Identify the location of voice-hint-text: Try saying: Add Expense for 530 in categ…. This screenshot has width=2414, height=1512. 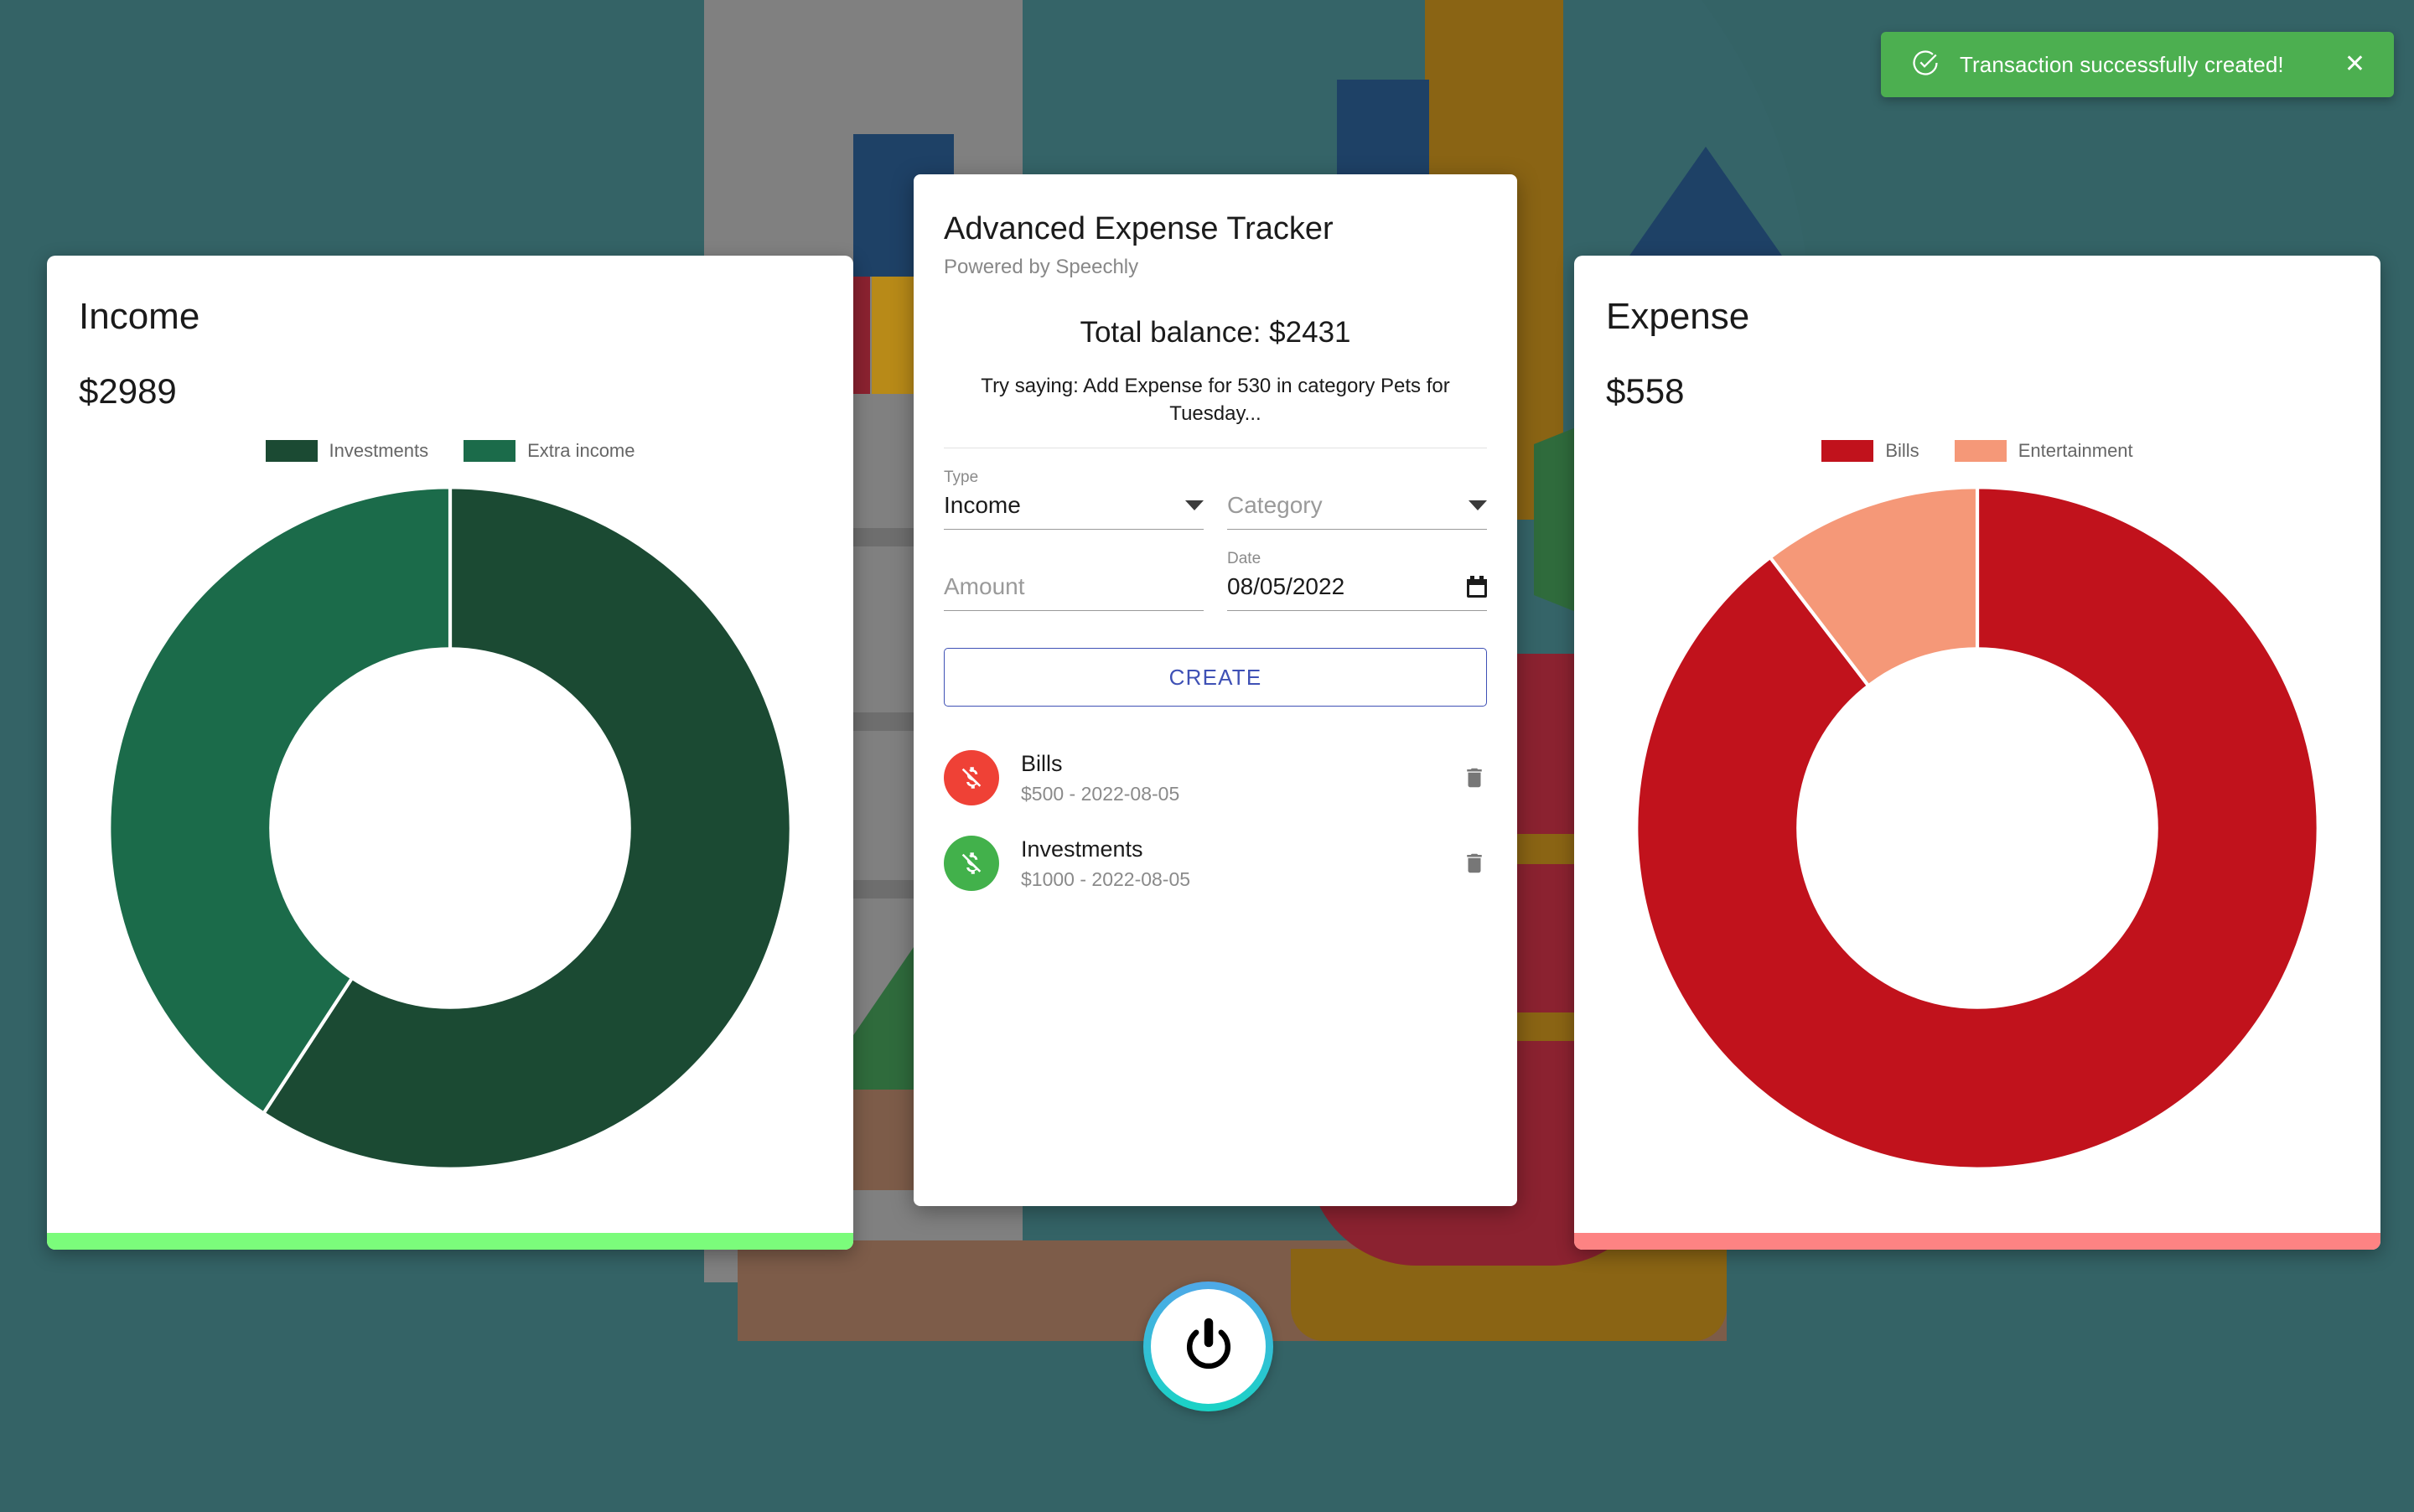
(1216, 411).